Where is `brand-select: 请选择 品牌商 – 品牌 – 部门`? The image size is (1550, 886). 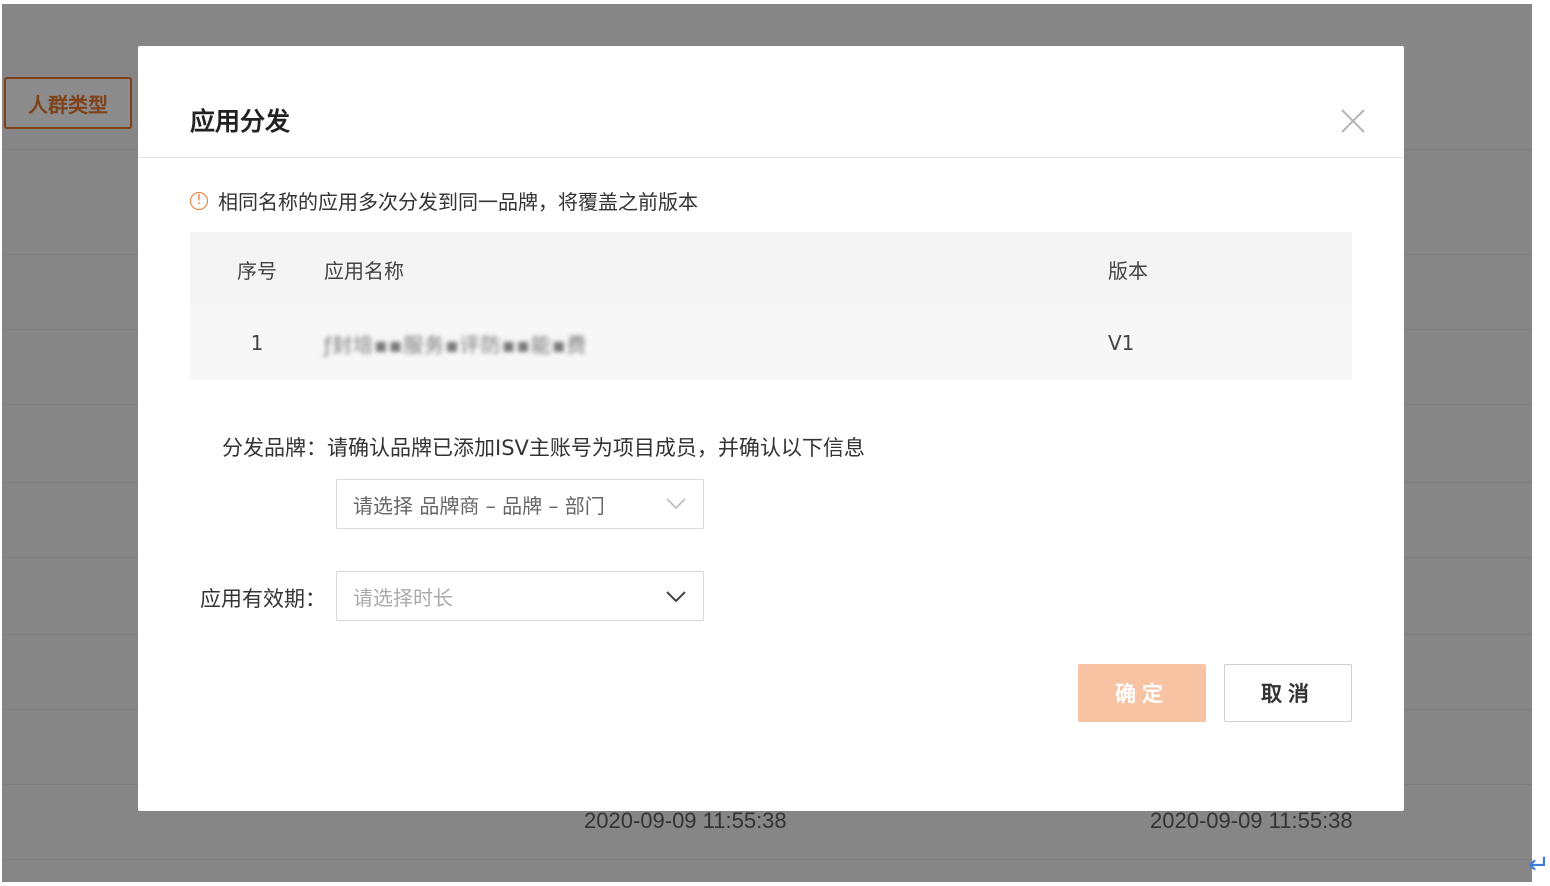 brand-select: 请选择 品牌商 – 品牌 – 部门 is located at coordinates (520, 504).